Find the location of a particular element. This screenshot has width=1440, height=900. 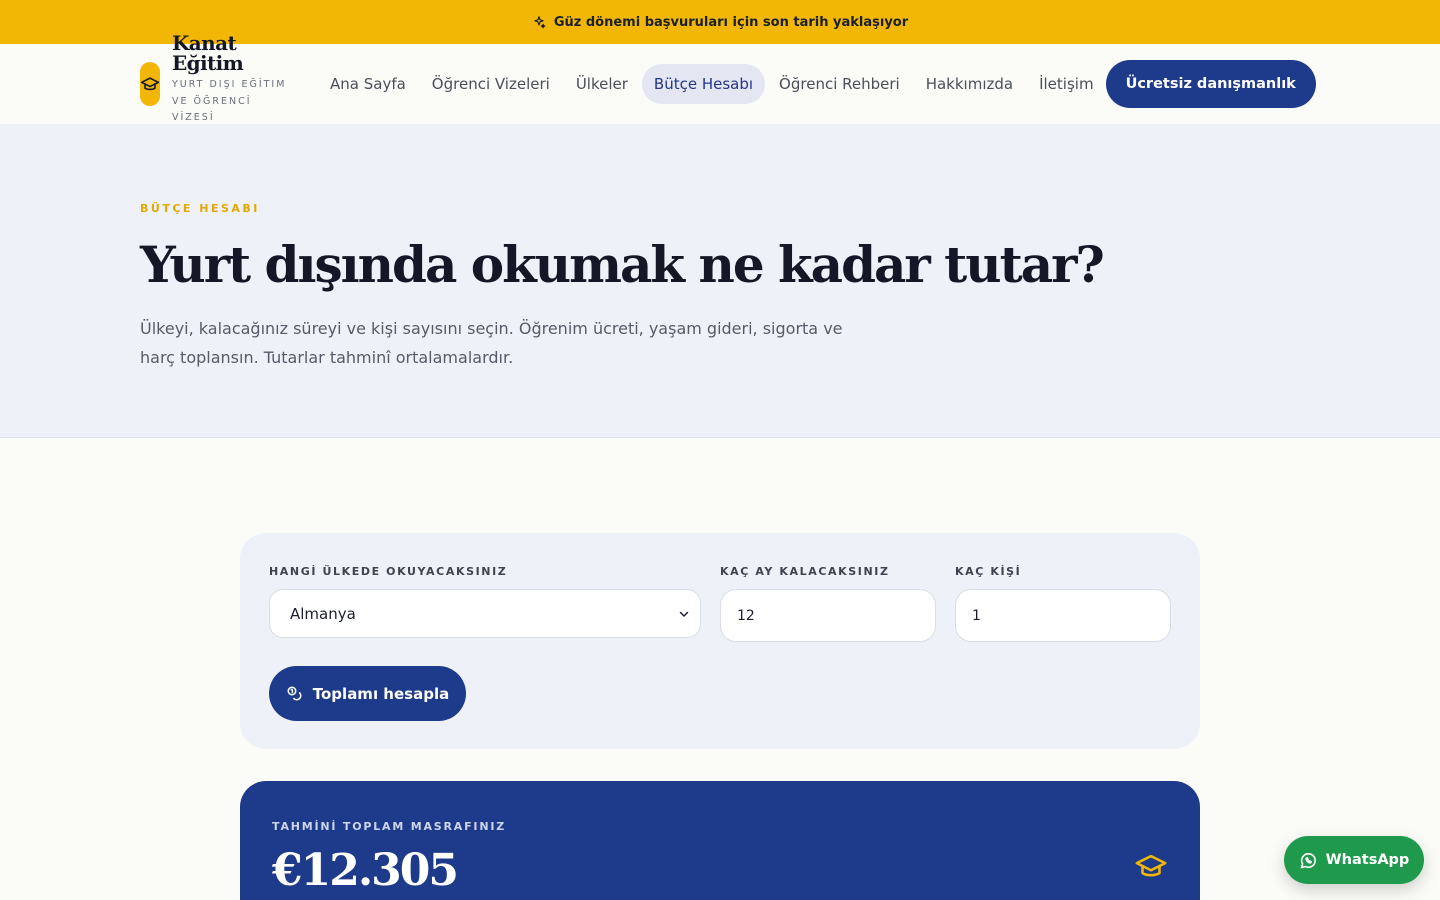

coins-icon is located at coordinates (294, 693).